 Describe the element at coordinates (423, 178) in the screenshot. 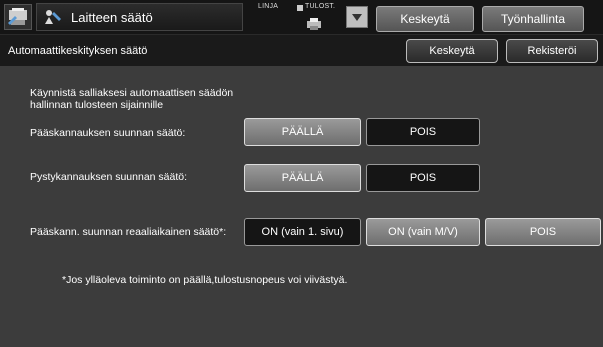

I see `sub-scan-off-button: POIS` at that location.